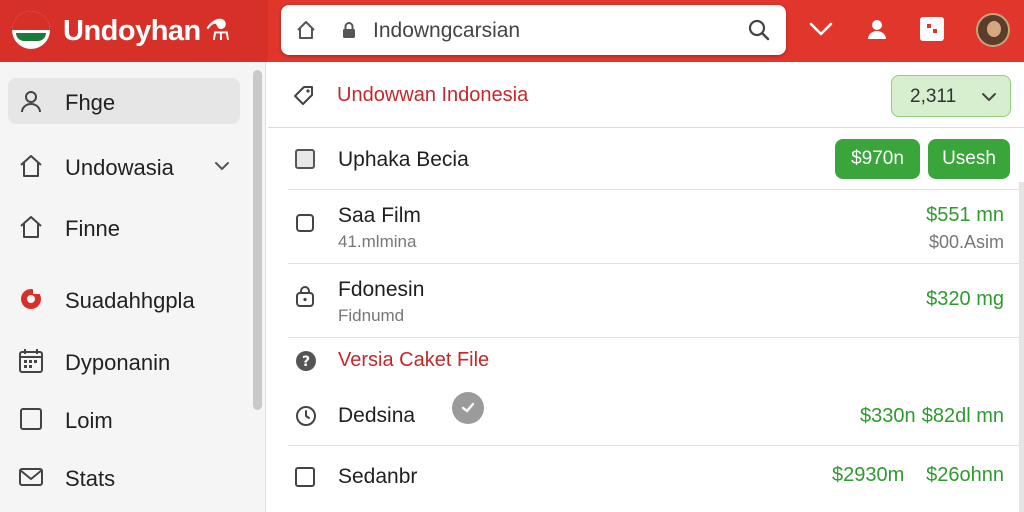 The image size is (1024, 512). I want to click on sidebar-item-fhge: Fhge, so click(124, 101).